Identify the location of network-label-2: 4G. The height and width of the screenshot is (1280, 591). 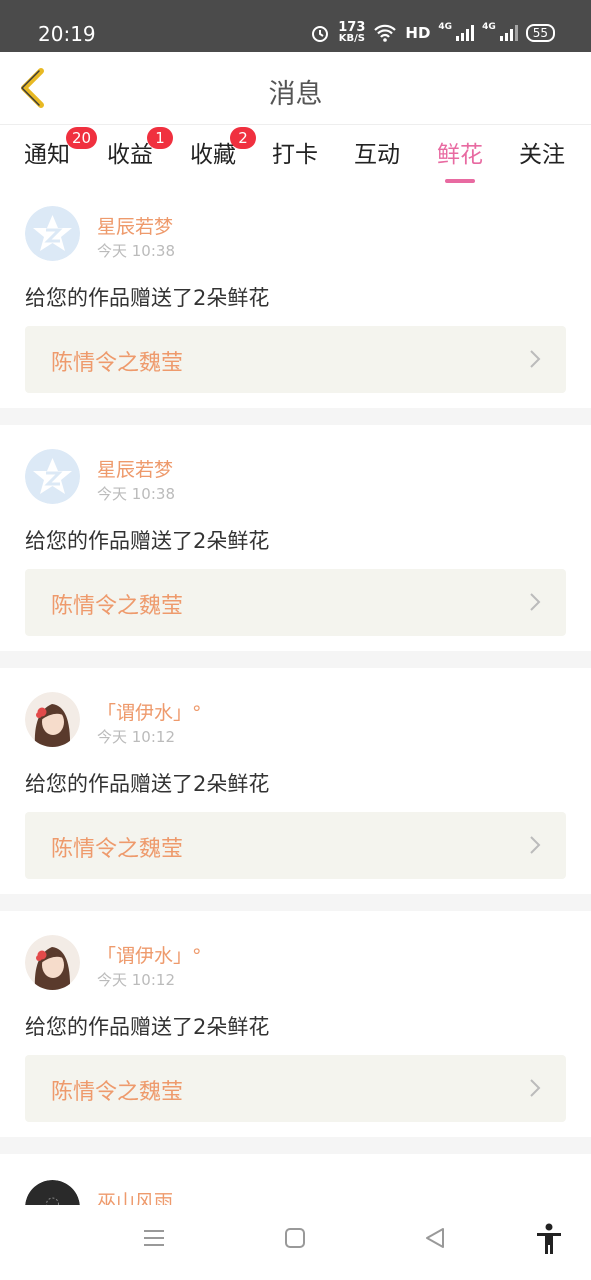
(489, 27).